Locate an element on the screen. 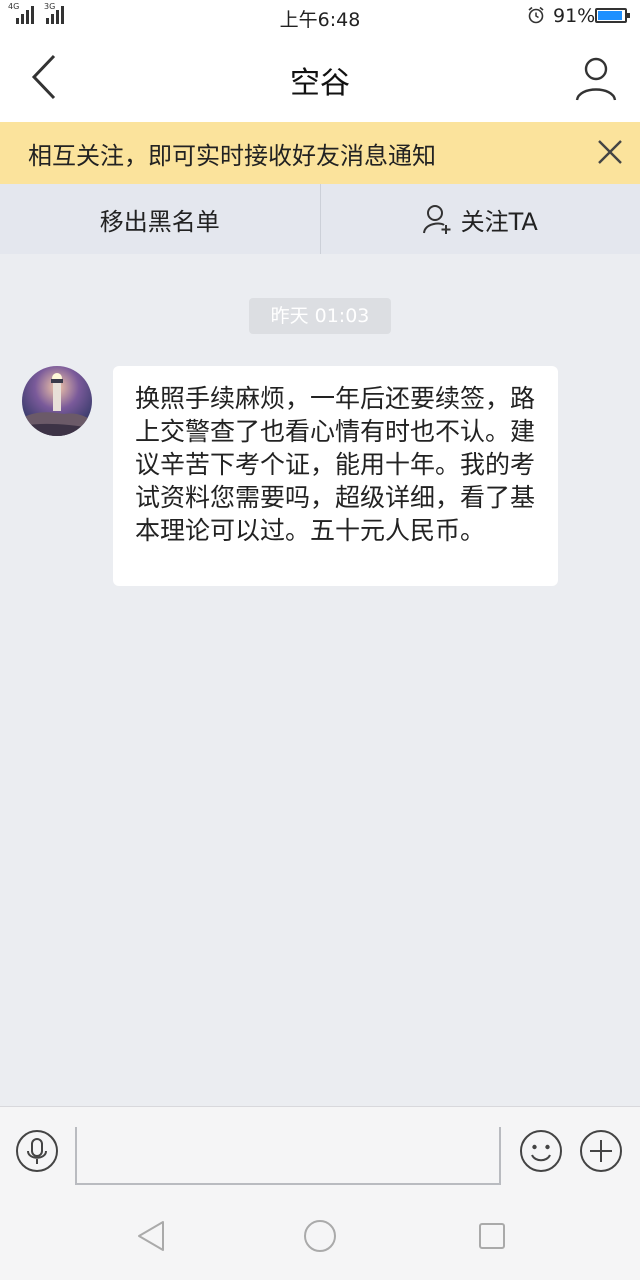 The image size is (640, 1280). system-nav-bar is located at coordinates (320, 1237).